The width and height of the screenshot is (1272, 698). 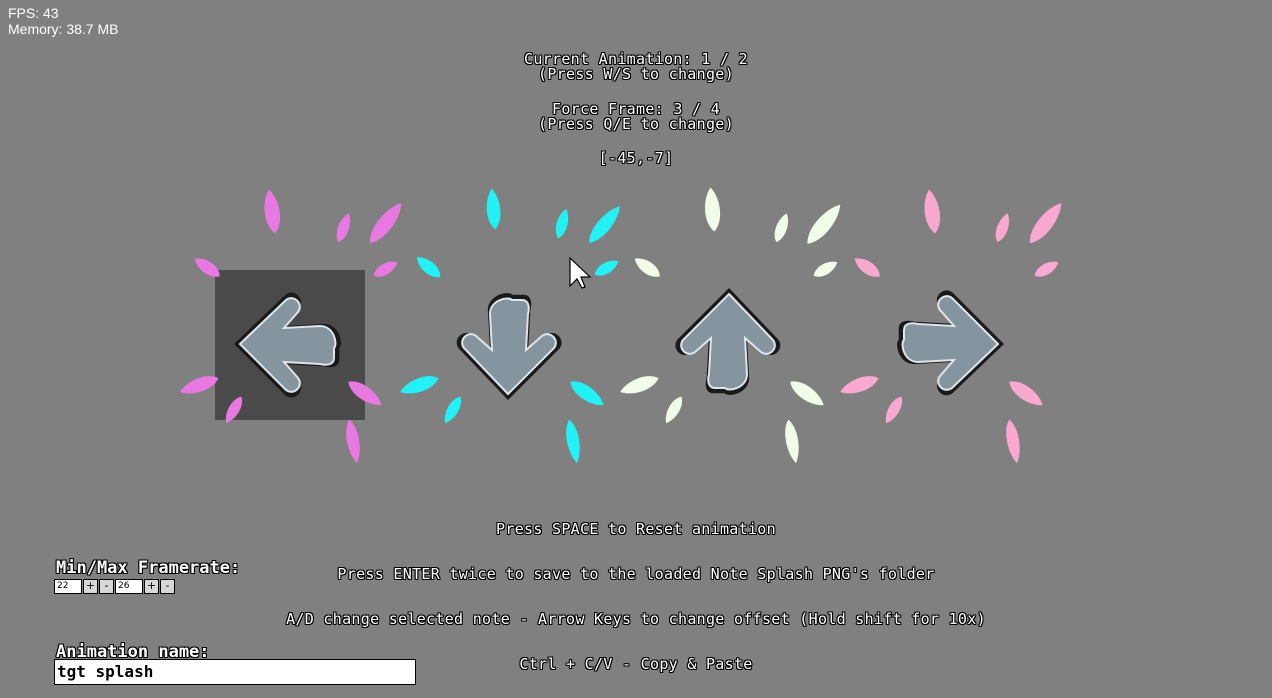 What do you see at coordinates (950, 343) in the screenshot?
I see `right-arrow-note` at bounding box center [950, 343].